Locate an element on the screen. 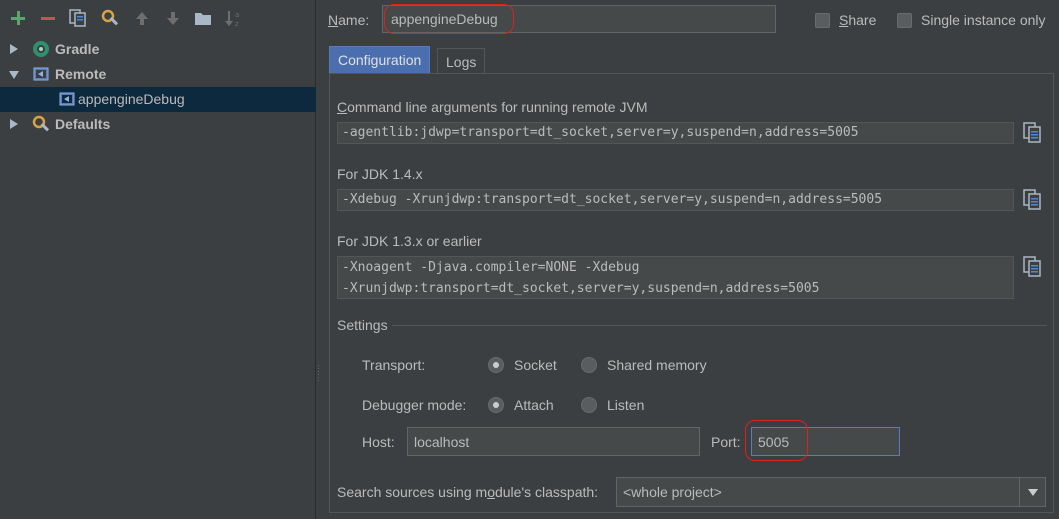 The image size is (1059, 519). debugger-mode-attach-label: Attach is located at coordinates (534, 405).